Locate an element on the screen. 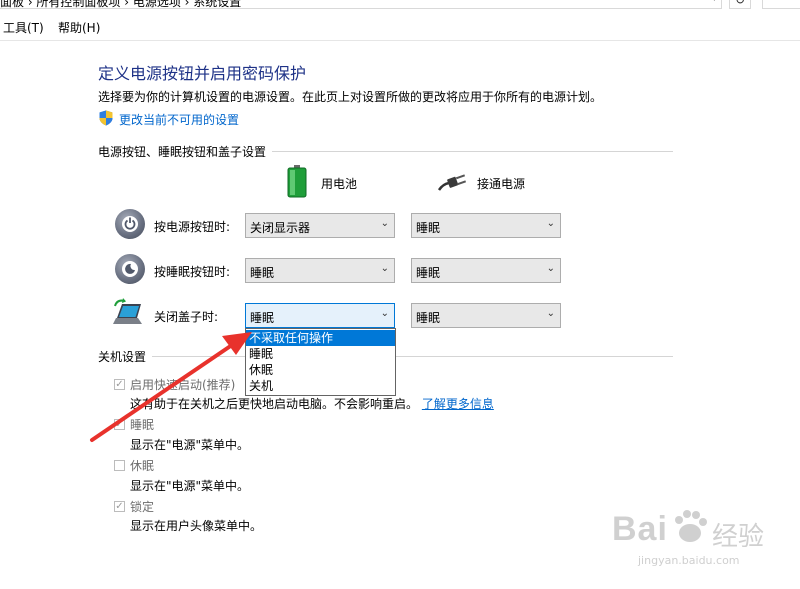 Image resolution: width=800 pixels, height=589 pixels. power-button-icon is located at coordinates (130, 224).